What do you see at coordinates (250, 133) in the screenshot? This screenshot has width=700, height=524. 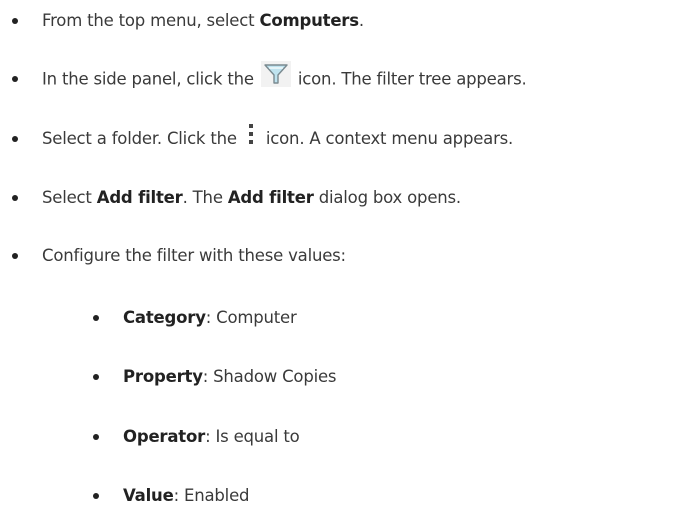 I see `vertical-ellipsis-icon` at bounding box center [250, 133].